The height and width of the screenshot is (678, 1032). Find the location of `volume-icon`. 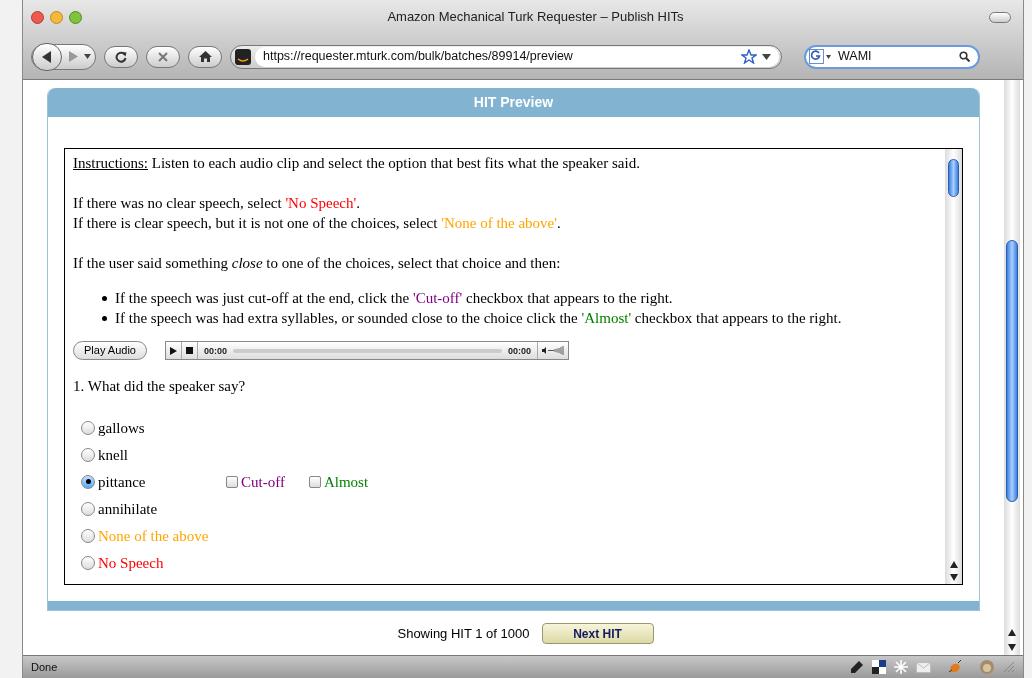

volume-icon is located at coordinates (553, 350).